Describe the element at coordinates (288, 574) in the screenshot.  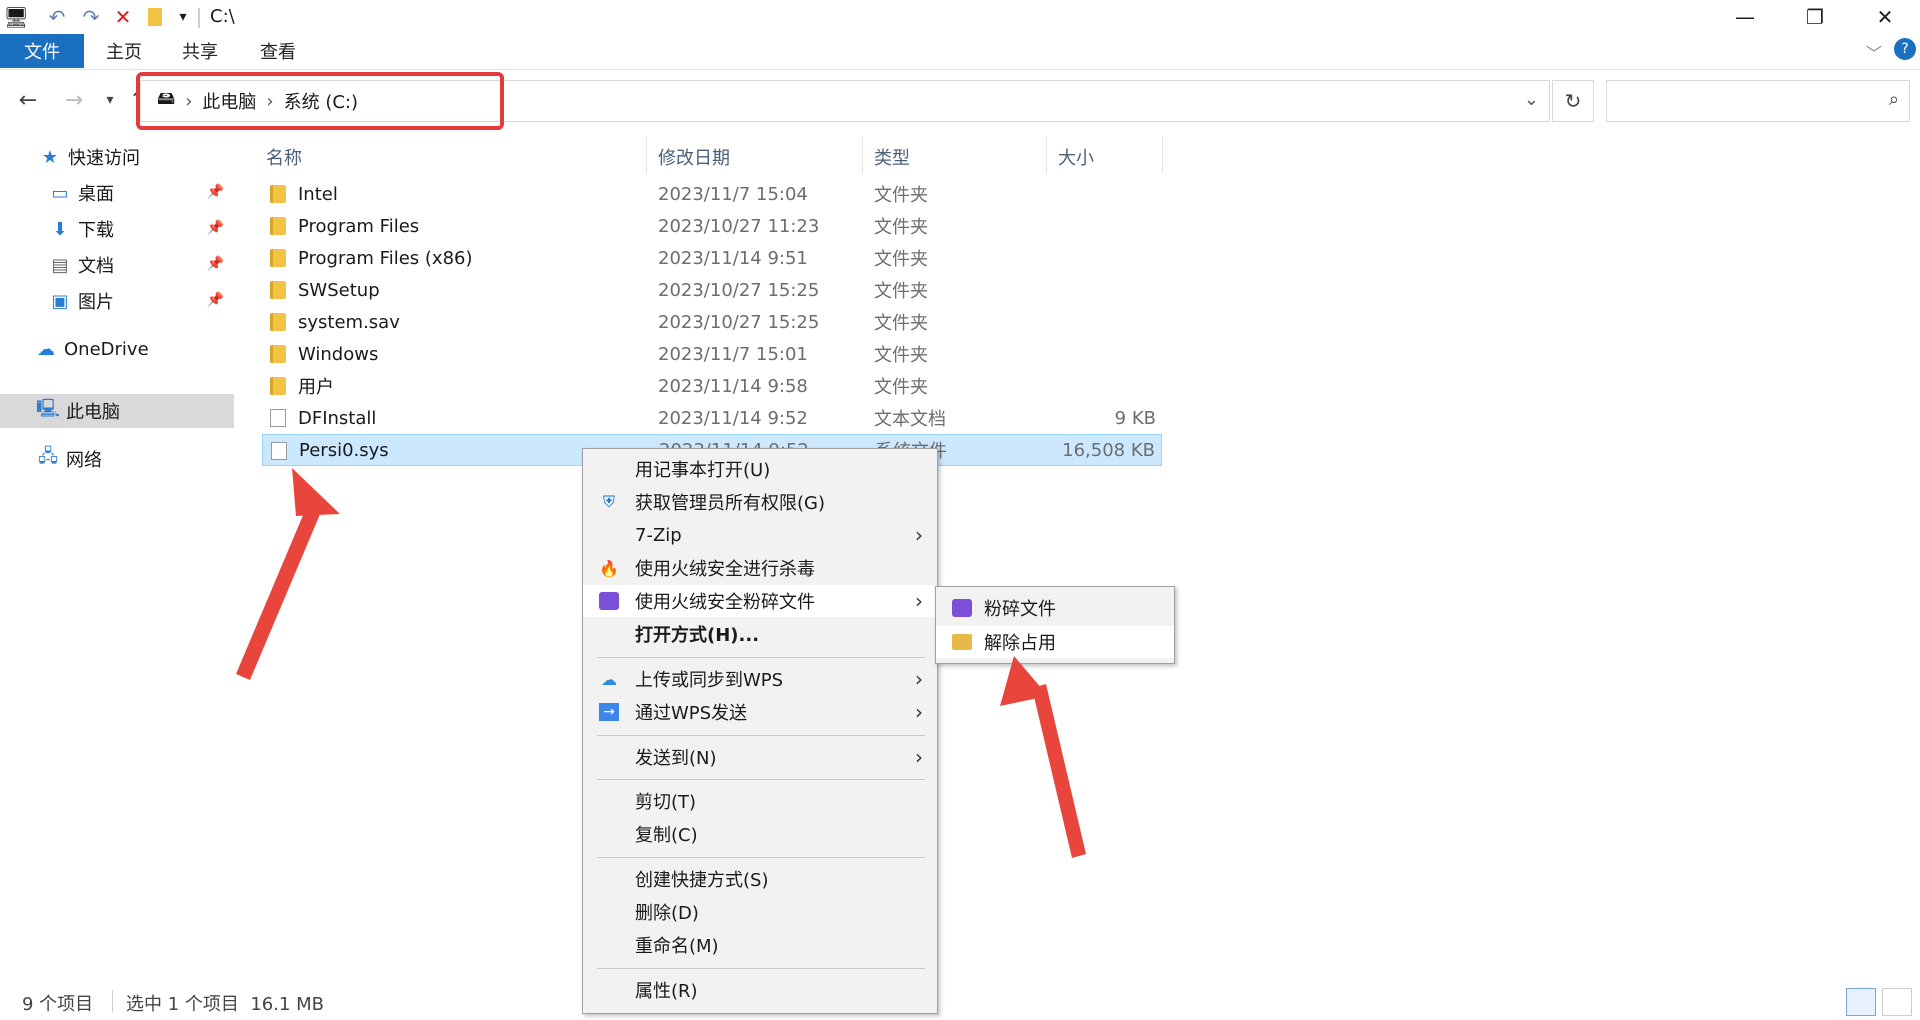
I see `annotation-arrow-left` at that location.